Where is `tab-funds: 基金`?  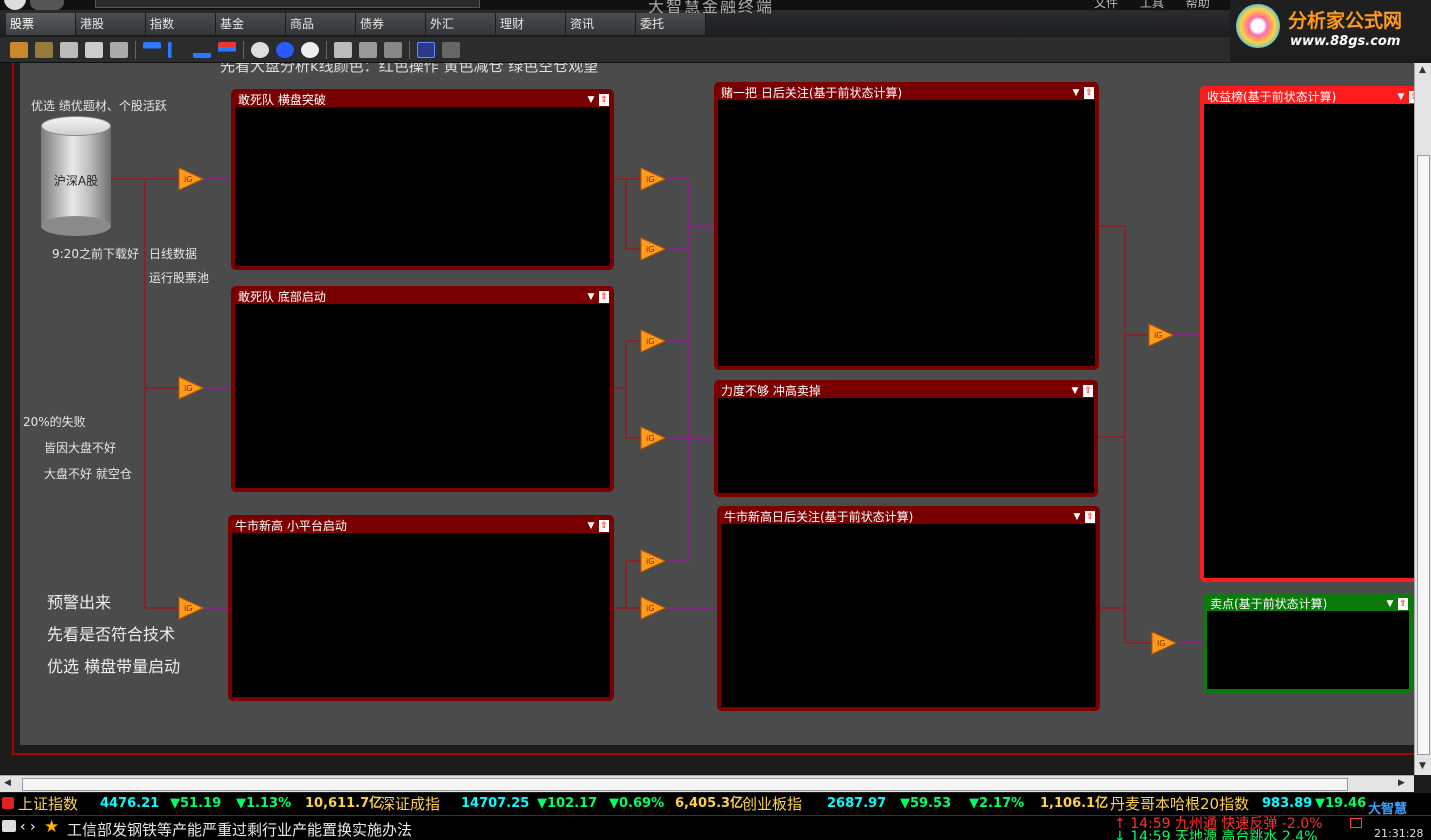 tab-funds: 基金 is located at coordinates (251, 24).